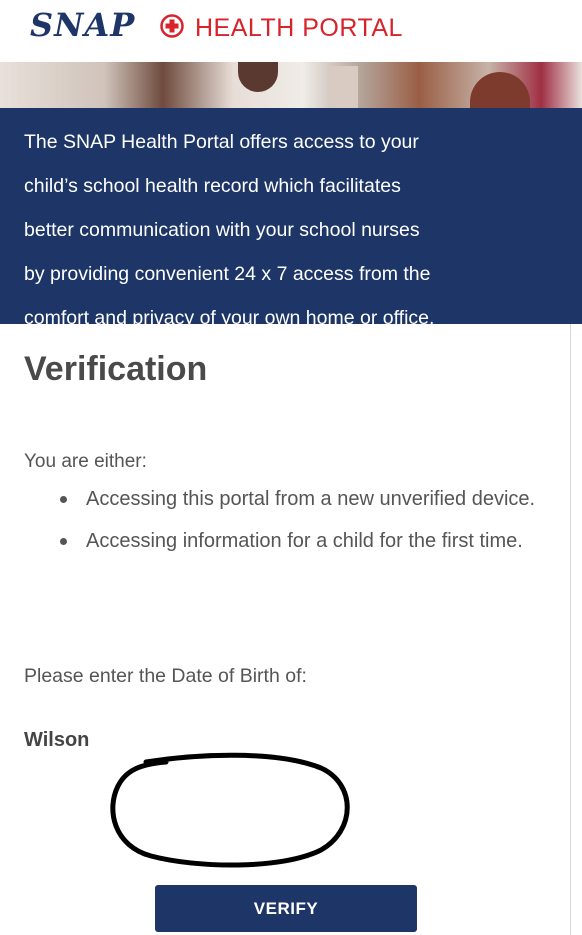 The image size is (582, 935). Describe the element at coordinates (570, 629) in the screenshot. I see `content-border` at that location.